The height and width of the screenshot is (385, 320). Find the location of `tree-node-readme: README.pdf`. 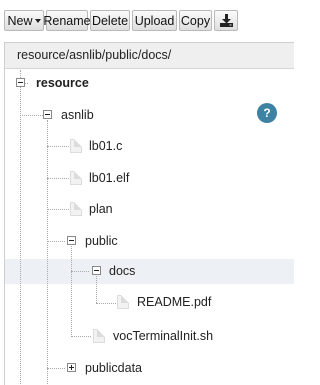

tree-node-readme: README.pdf is located at coordinates (174, 302).